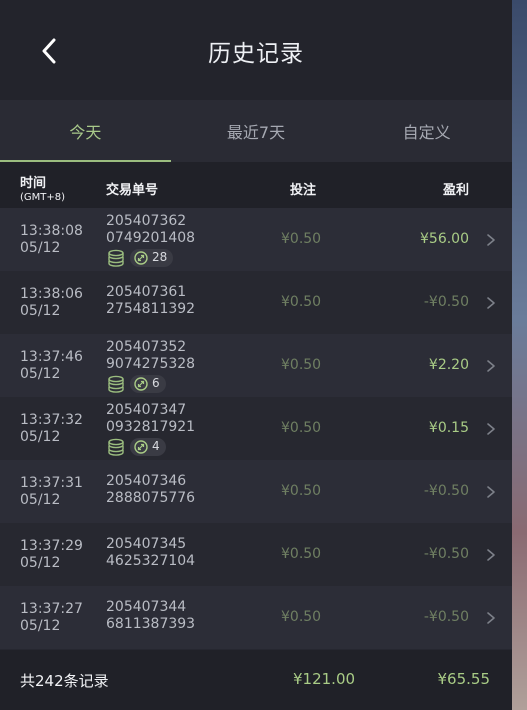  Describe the element at coordinates (64, 681) in the screenshot. I see `total-records: 共242条记录` at that location.